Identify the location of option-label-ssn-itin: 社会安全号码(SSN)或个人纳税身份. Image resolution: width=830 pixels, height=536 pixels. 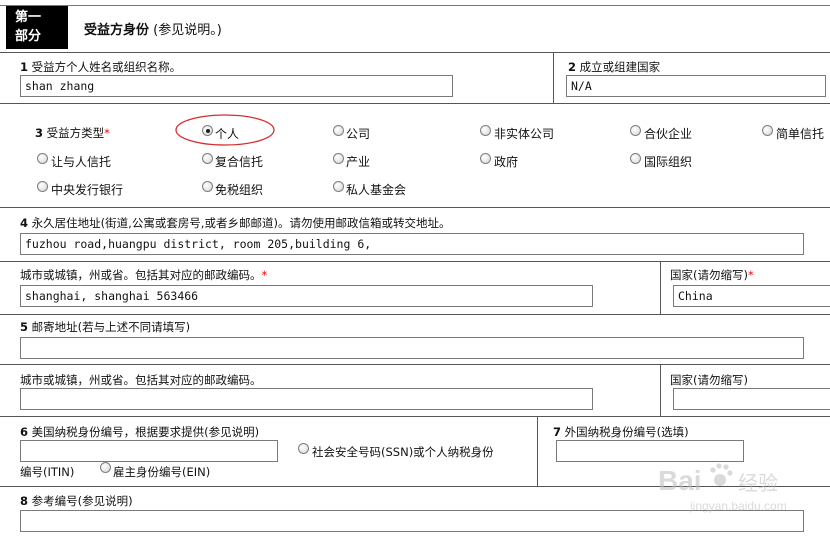
(403, 452).